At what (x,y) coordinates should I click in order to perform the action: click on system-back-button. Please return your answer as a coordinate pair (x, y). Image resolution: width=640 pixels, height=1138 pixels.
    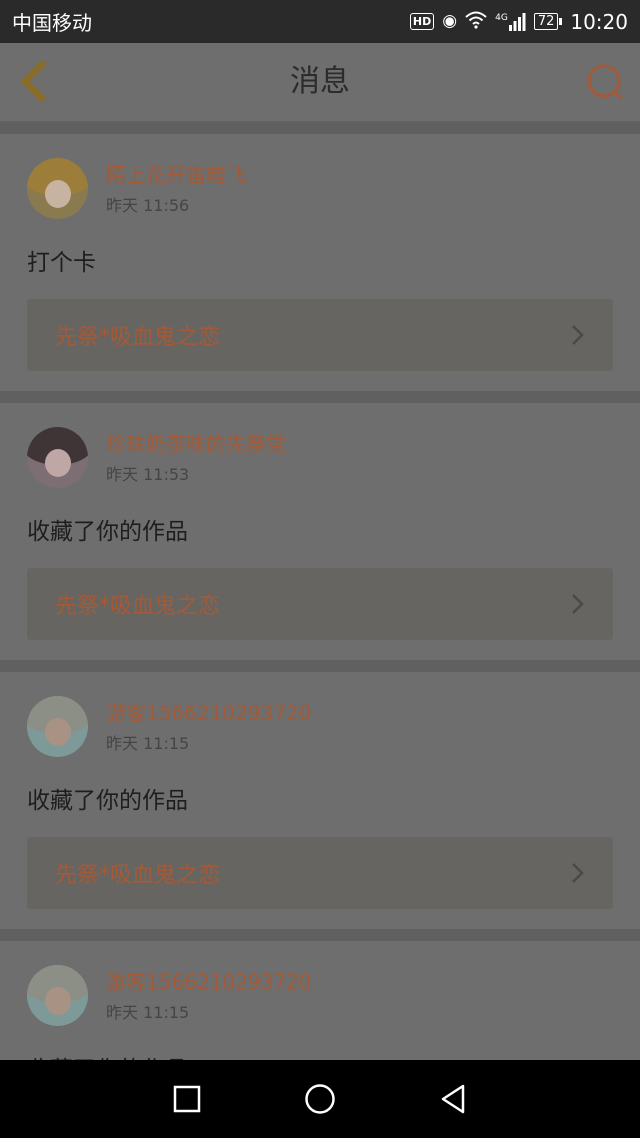
    Looking at the image, I should click on (453, 1099).